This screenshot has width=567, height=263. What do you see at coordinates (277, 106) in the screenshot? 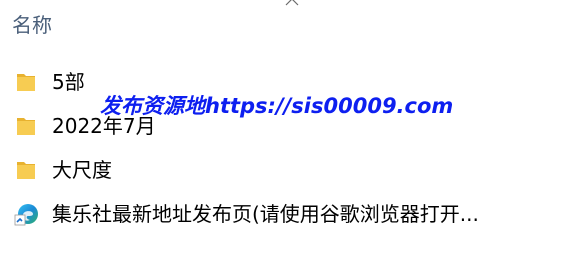
I see `watermark-text: 发布资源地https://sis00009.com` at bounding box center [277, 106].